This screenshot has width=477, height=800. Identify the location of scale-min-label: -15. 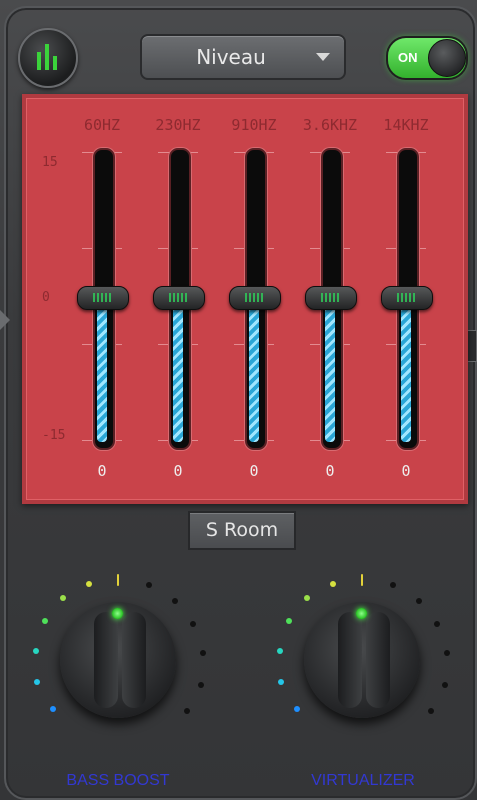
(54, 435).